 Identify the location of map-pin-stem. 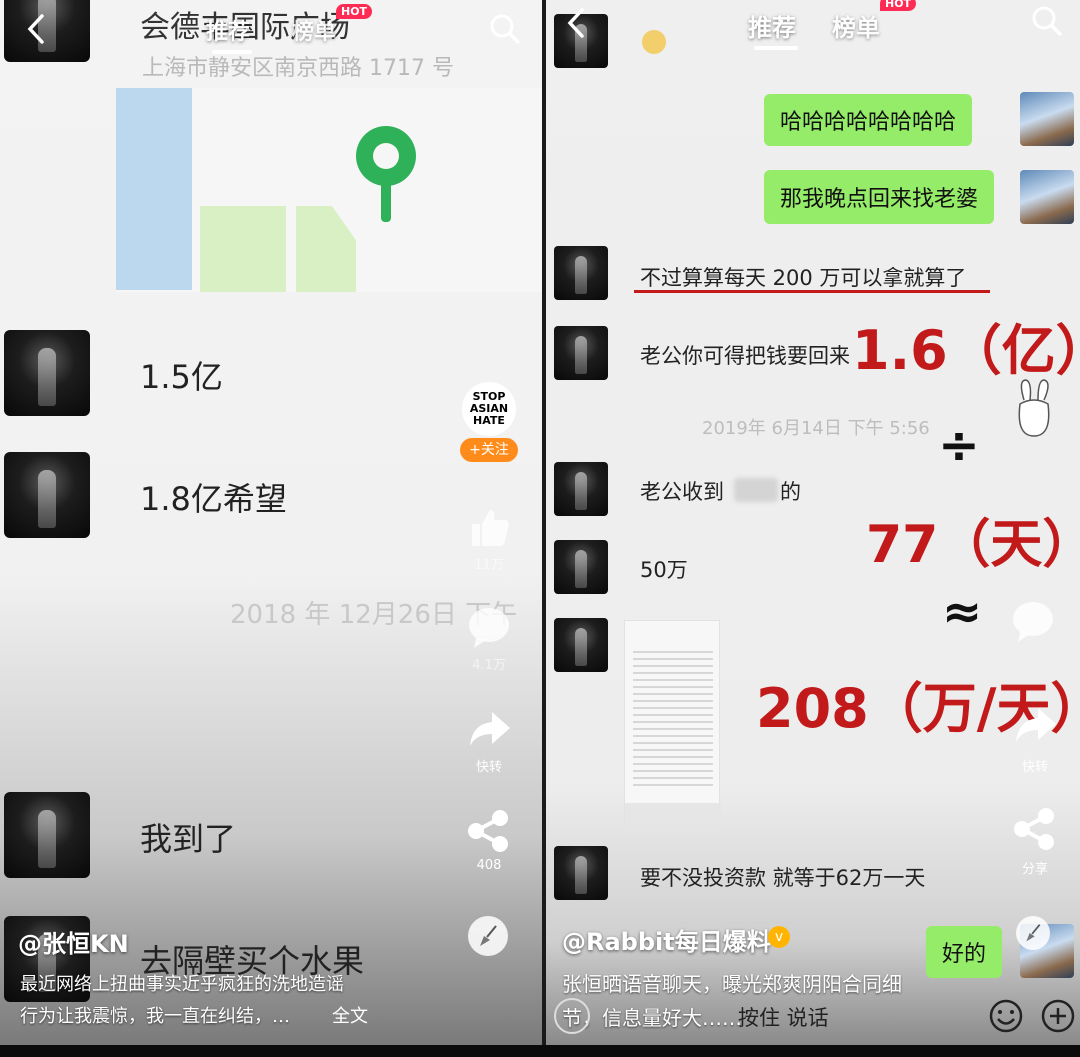
(386, 201).